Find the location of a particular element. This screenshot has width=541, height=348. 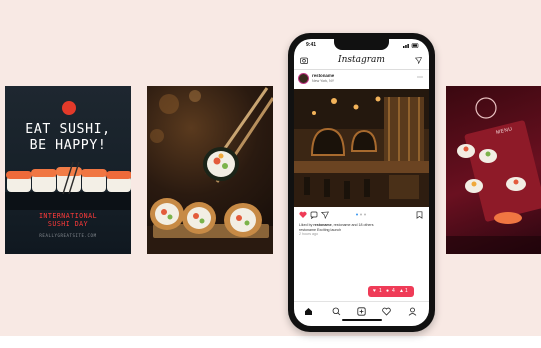

poster-headline-line2: BE HAPPY! is located at coordinates (68, 145).